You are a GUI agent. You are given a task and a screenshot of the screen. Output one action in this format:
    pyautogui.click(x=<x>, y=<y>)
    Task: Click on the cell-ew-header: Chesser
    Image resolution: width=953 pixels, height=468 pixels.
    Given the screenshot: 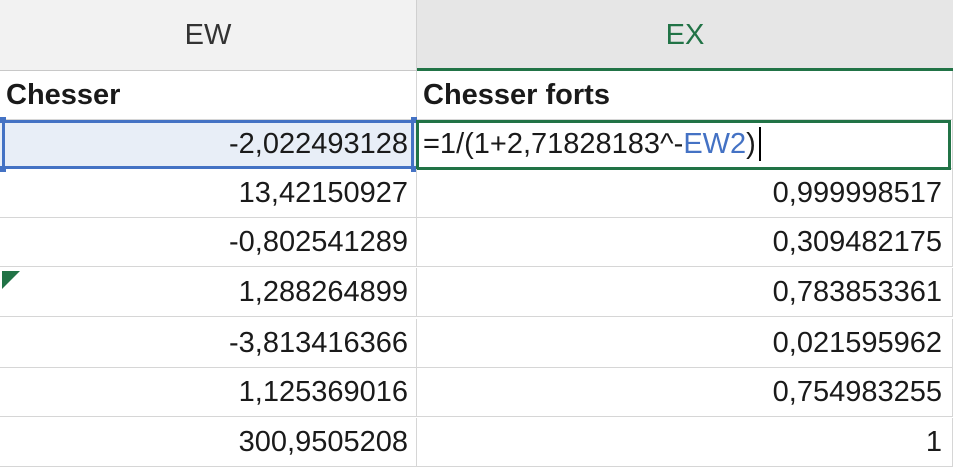 What is the action you would take?
    pyautogui.click(x=208, y=95)
    